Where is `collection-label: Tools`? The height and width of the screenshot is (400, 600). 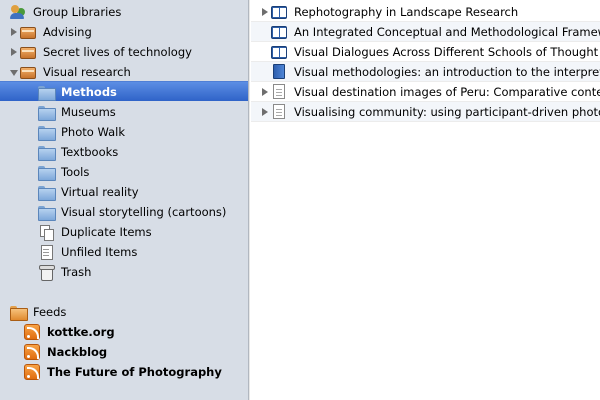
collection-label: Tools is located at coordinates (75, 172).